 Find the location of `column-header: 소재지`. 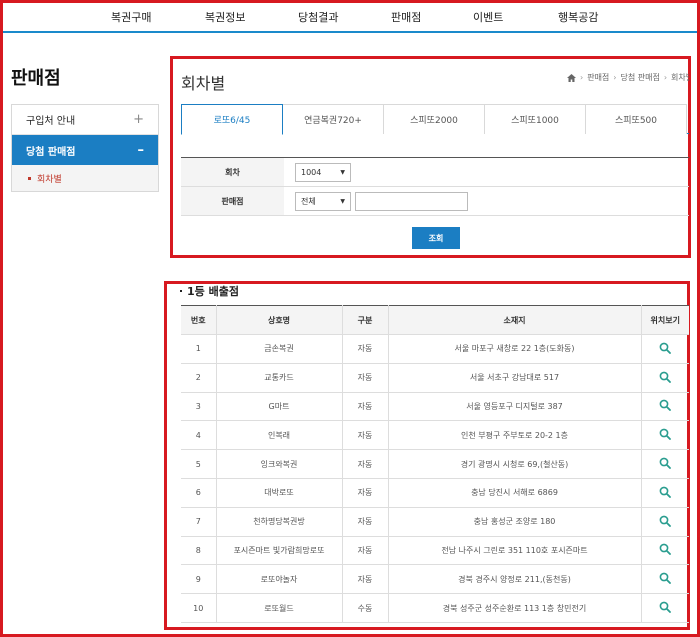

column-header: 소재지 is located at coordinates (514, 320).